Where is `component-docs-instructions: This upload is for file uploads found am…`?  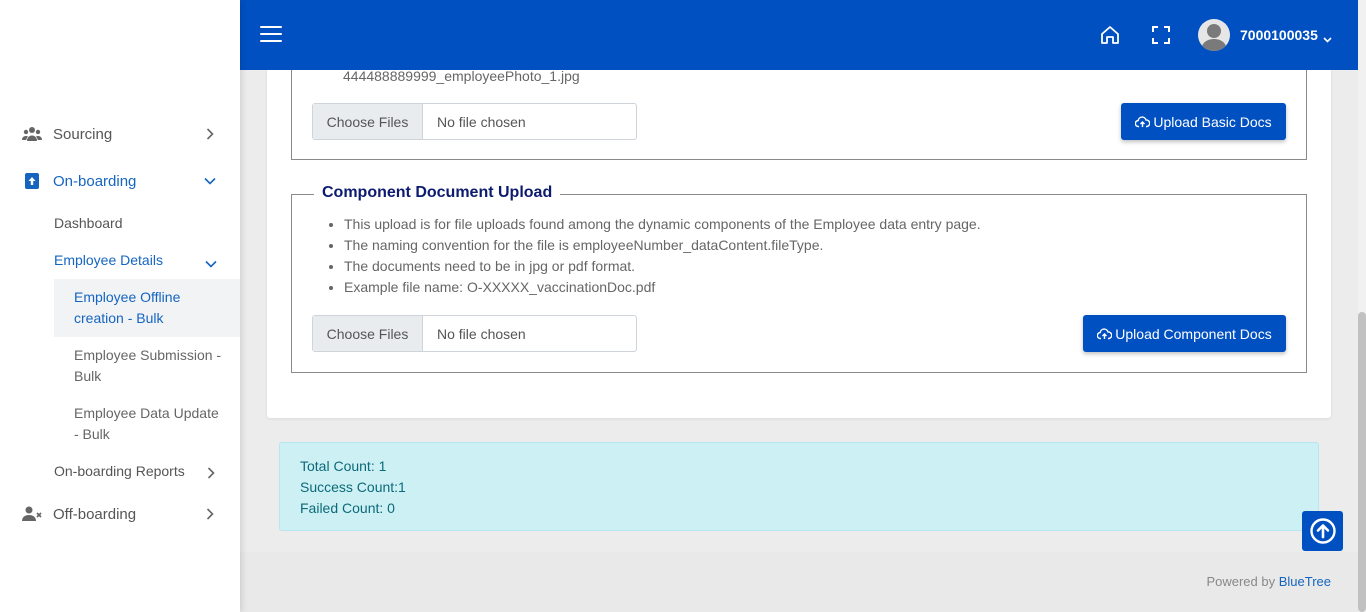 component-docs-instructions: This upload is for file uploads found am… is located at coordinates (814, 256).